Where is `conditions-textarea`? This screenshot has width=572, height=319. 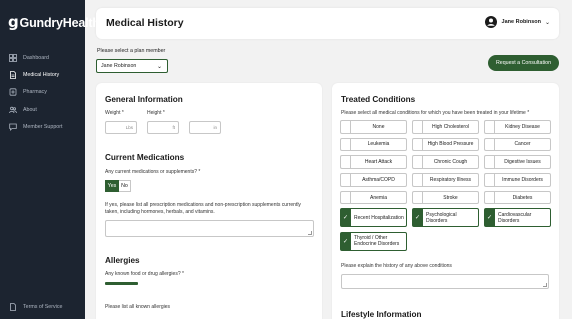 conditions-textarea is located at coordinates (445, 281).